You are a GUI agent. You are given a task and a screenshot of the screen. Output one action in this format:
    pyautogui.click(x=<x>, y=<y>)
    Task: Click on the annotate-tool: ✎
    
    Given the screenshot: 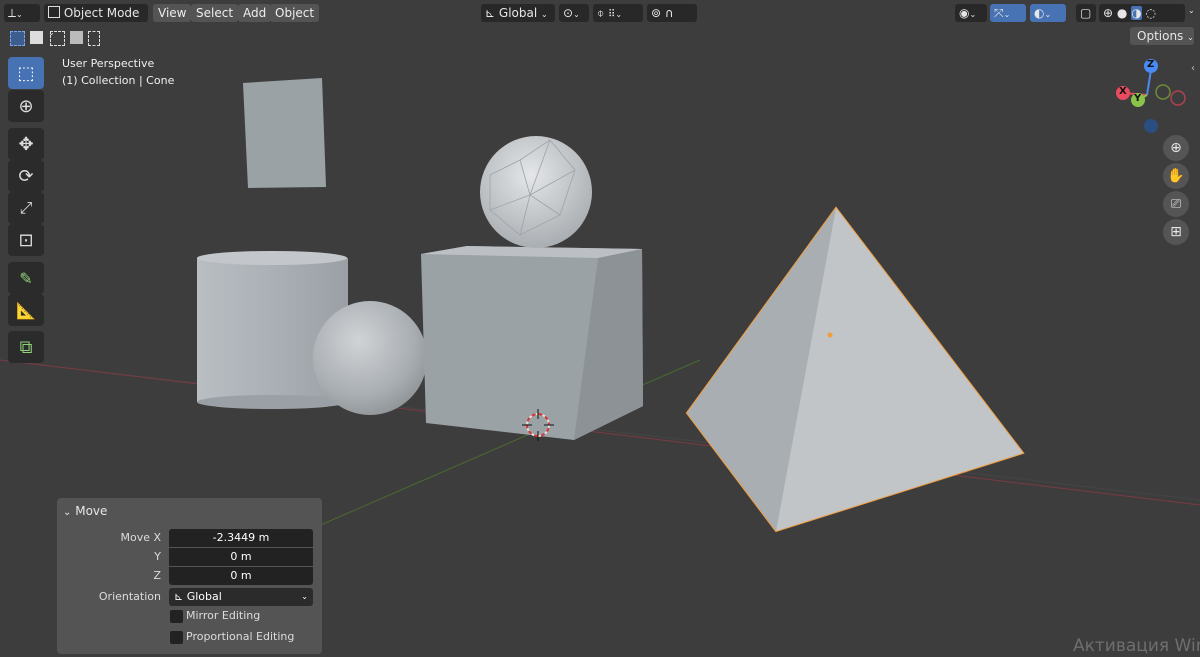 What is the action you would take?
    pyautogui.click(x=26, y=278)
    